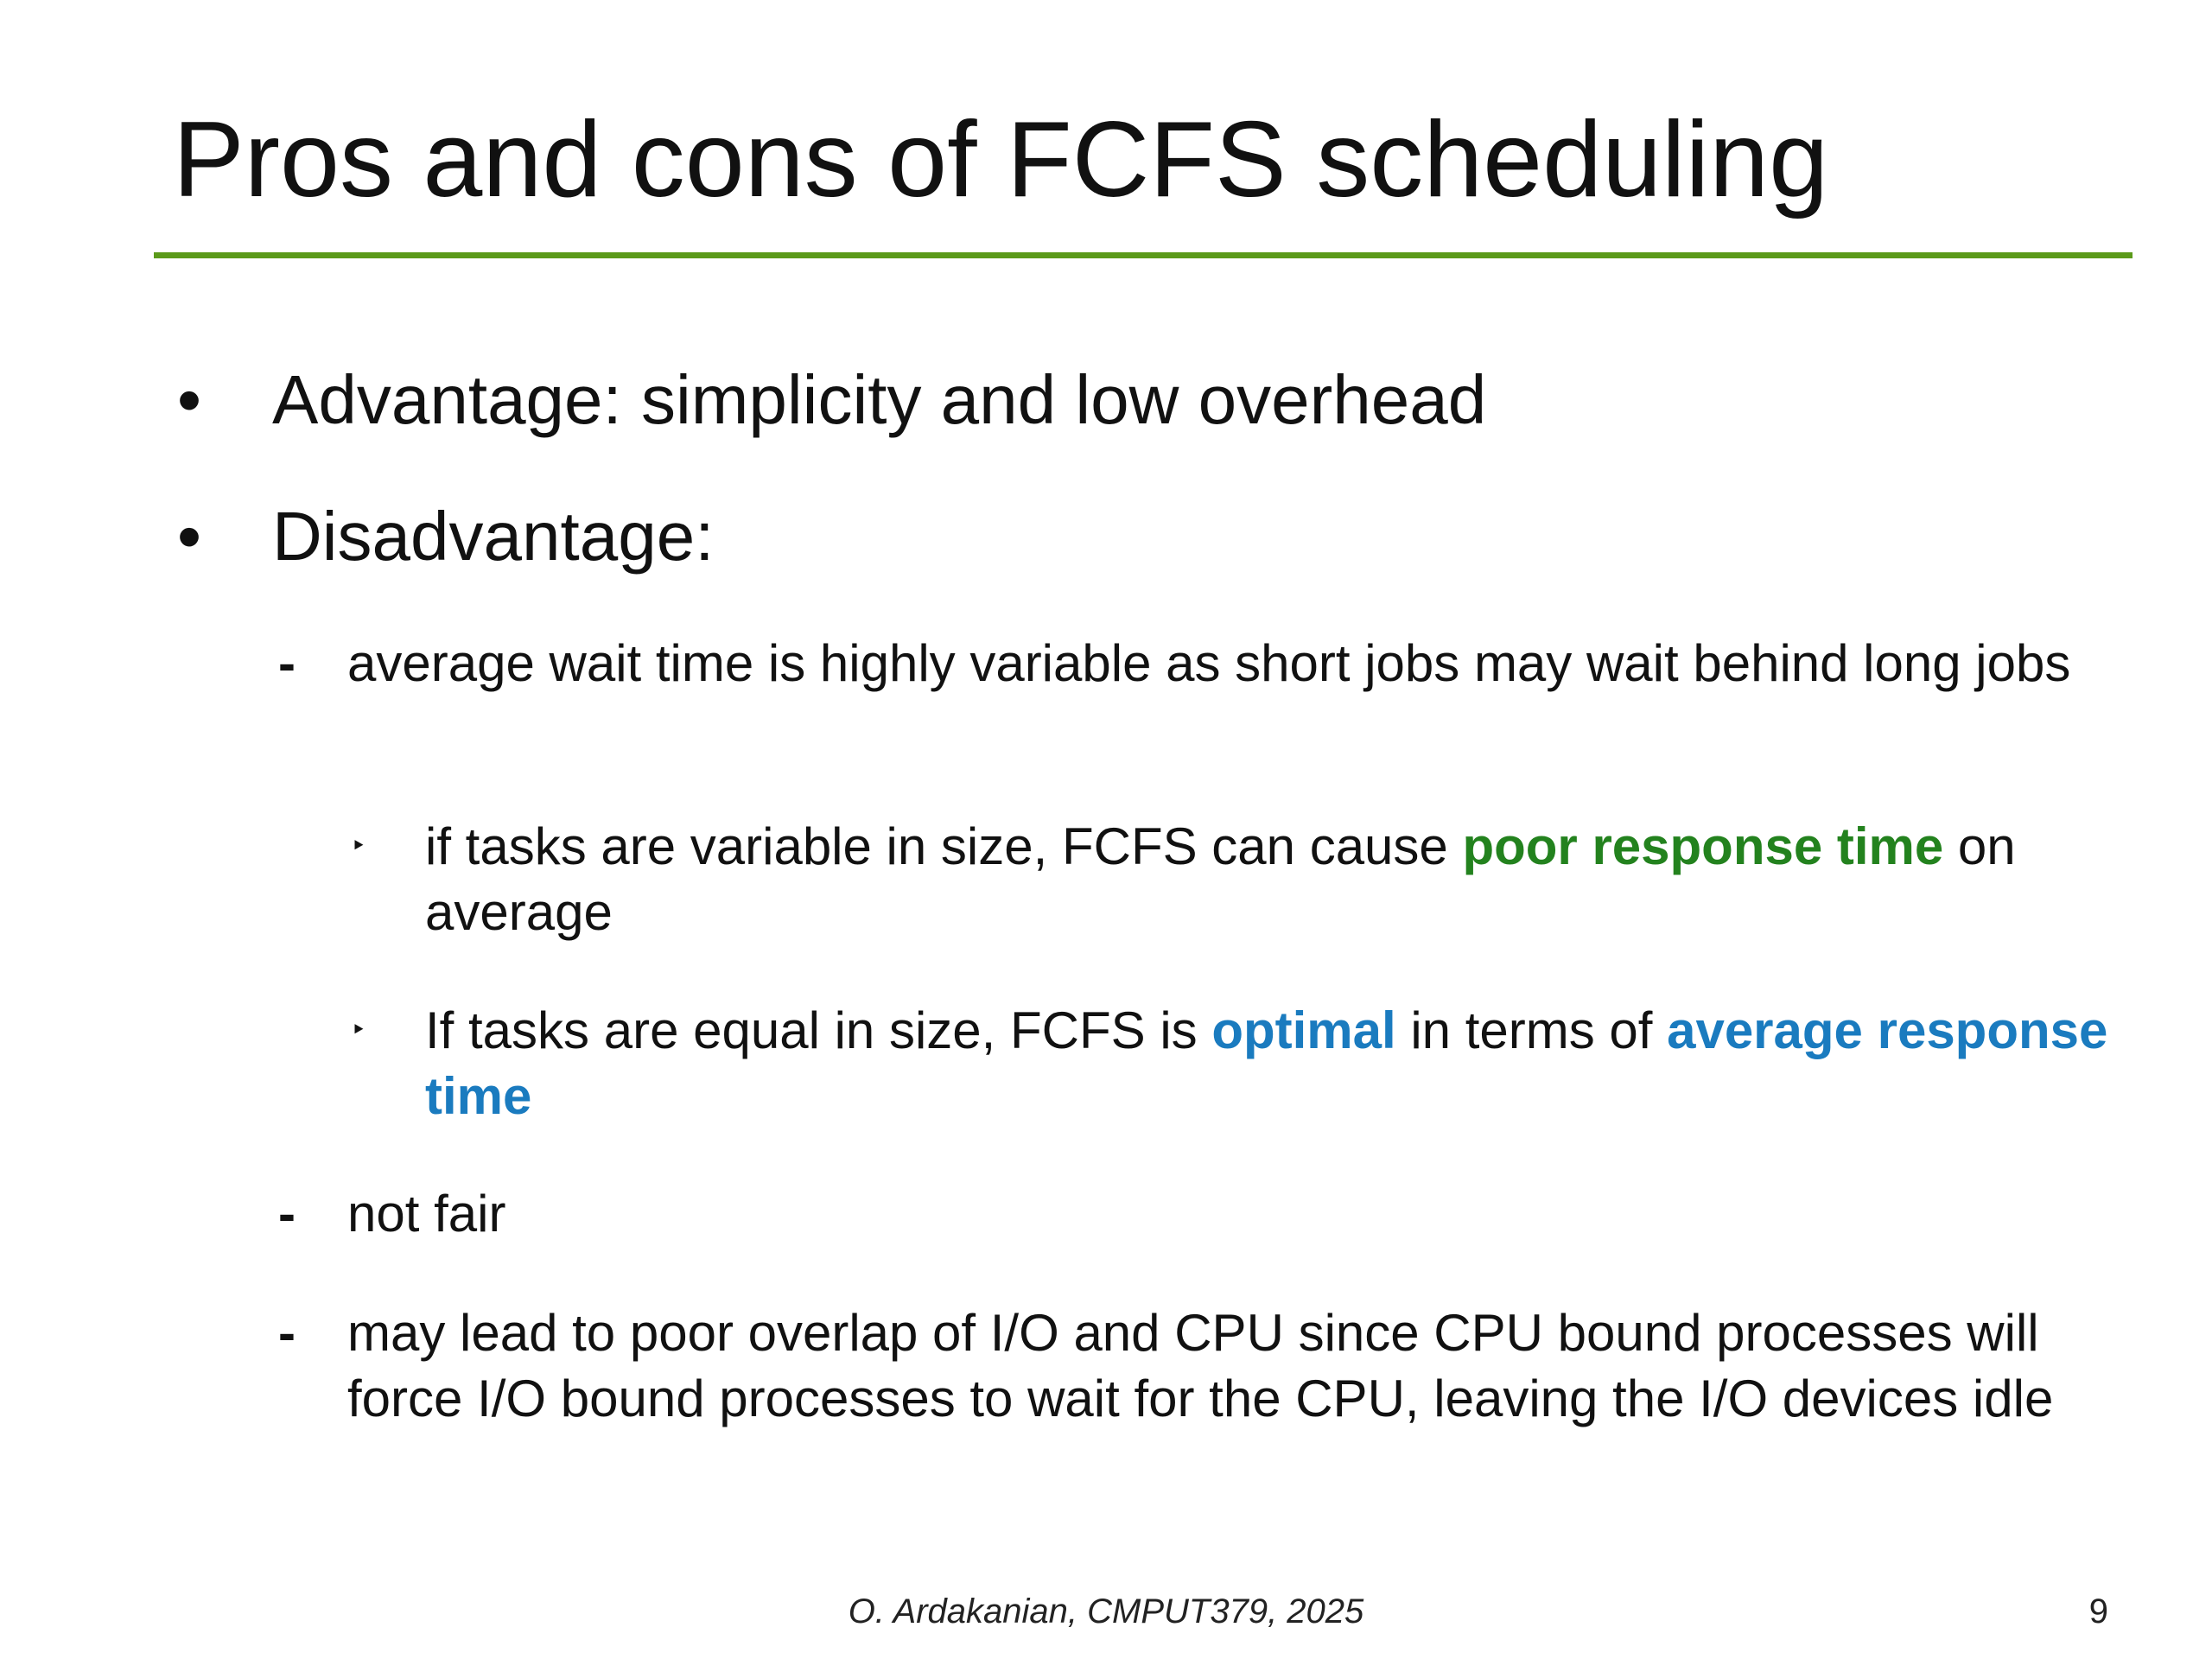 The image size is (2212, 1659). I want to click on text-segment: If tasks are equal in size, FCFS is, so click(818, 1030).